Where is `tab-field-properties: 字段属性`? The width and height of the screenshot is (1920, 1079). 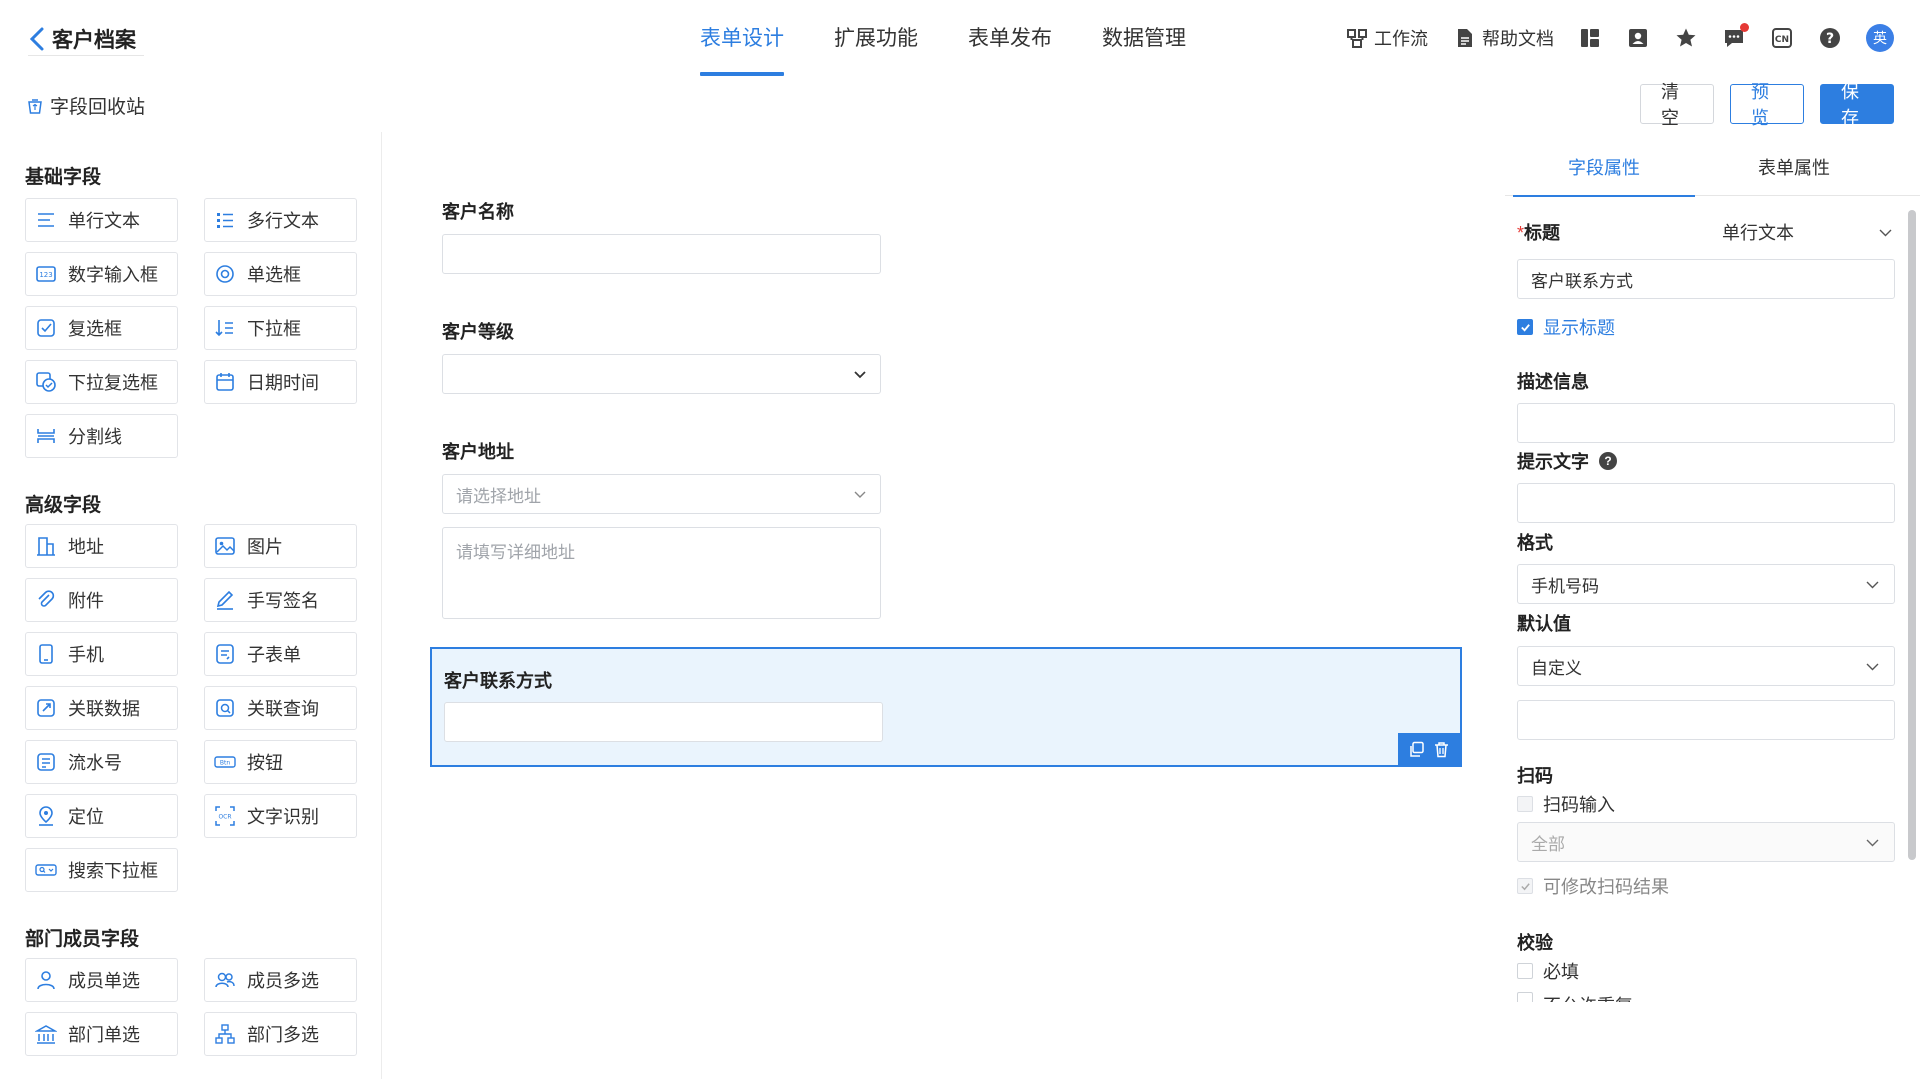 tab-field-properties: 字段属性 is located at coordinates (1604, 164).